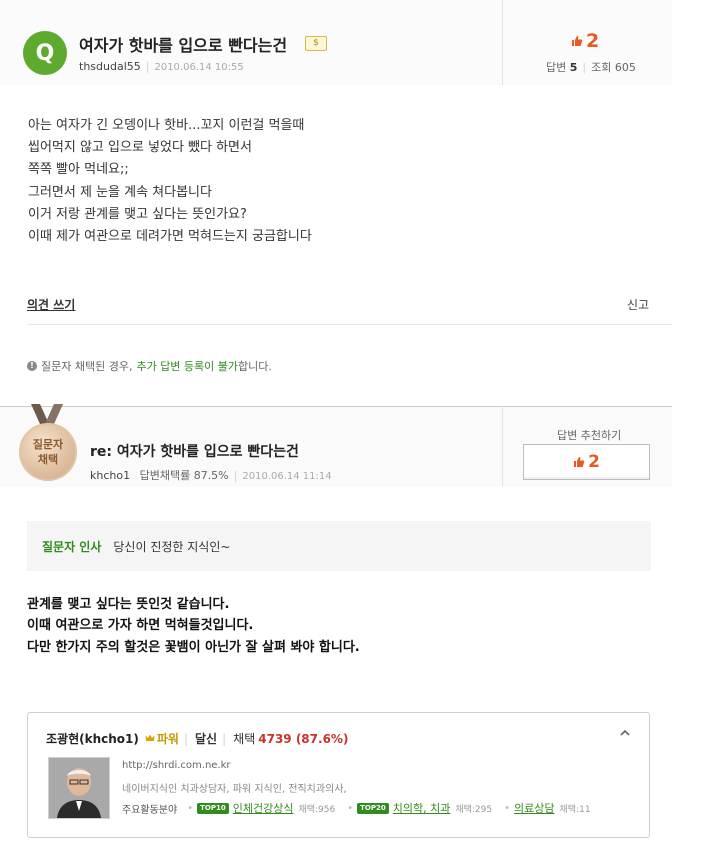  Describe the element at coordinates (575, 809) in the screenshot. I see `field-count: 채택:11` at that location.